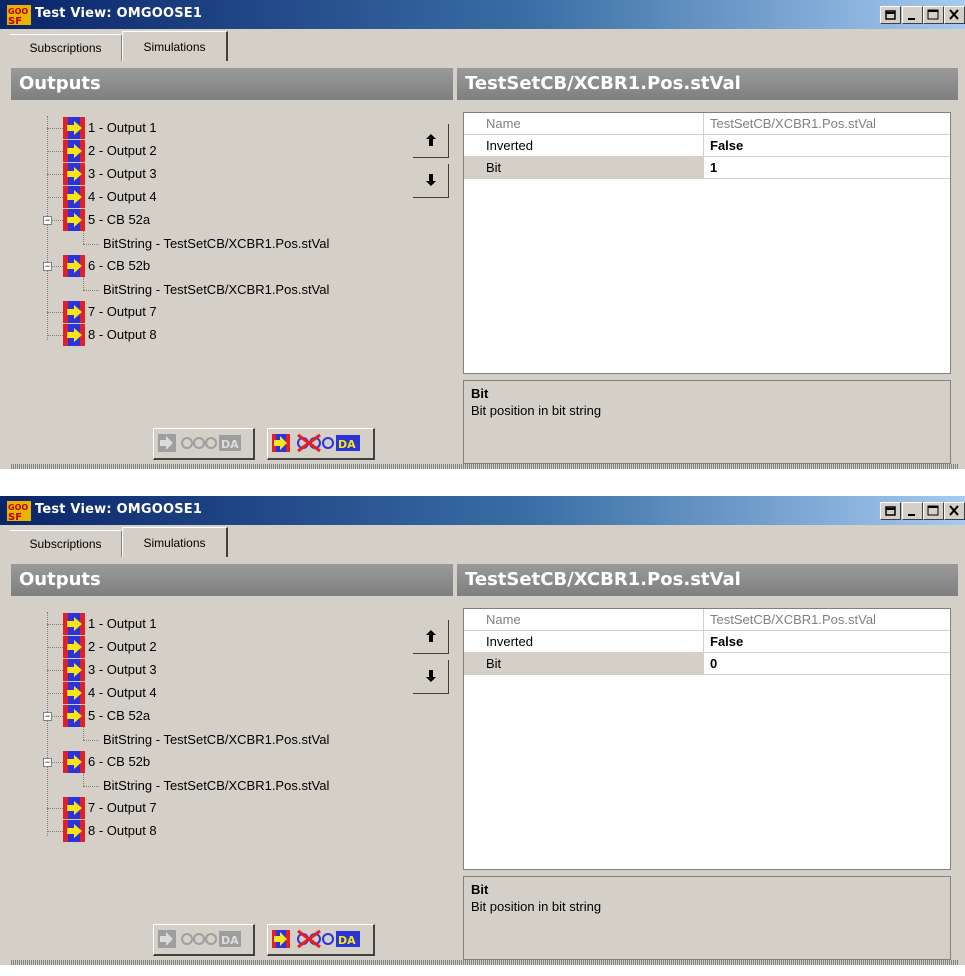  What do you see at coordinates (536, 410) in the screenshot?
I see `description-text: Bit position in bit string` at bounding box center [536, 410].